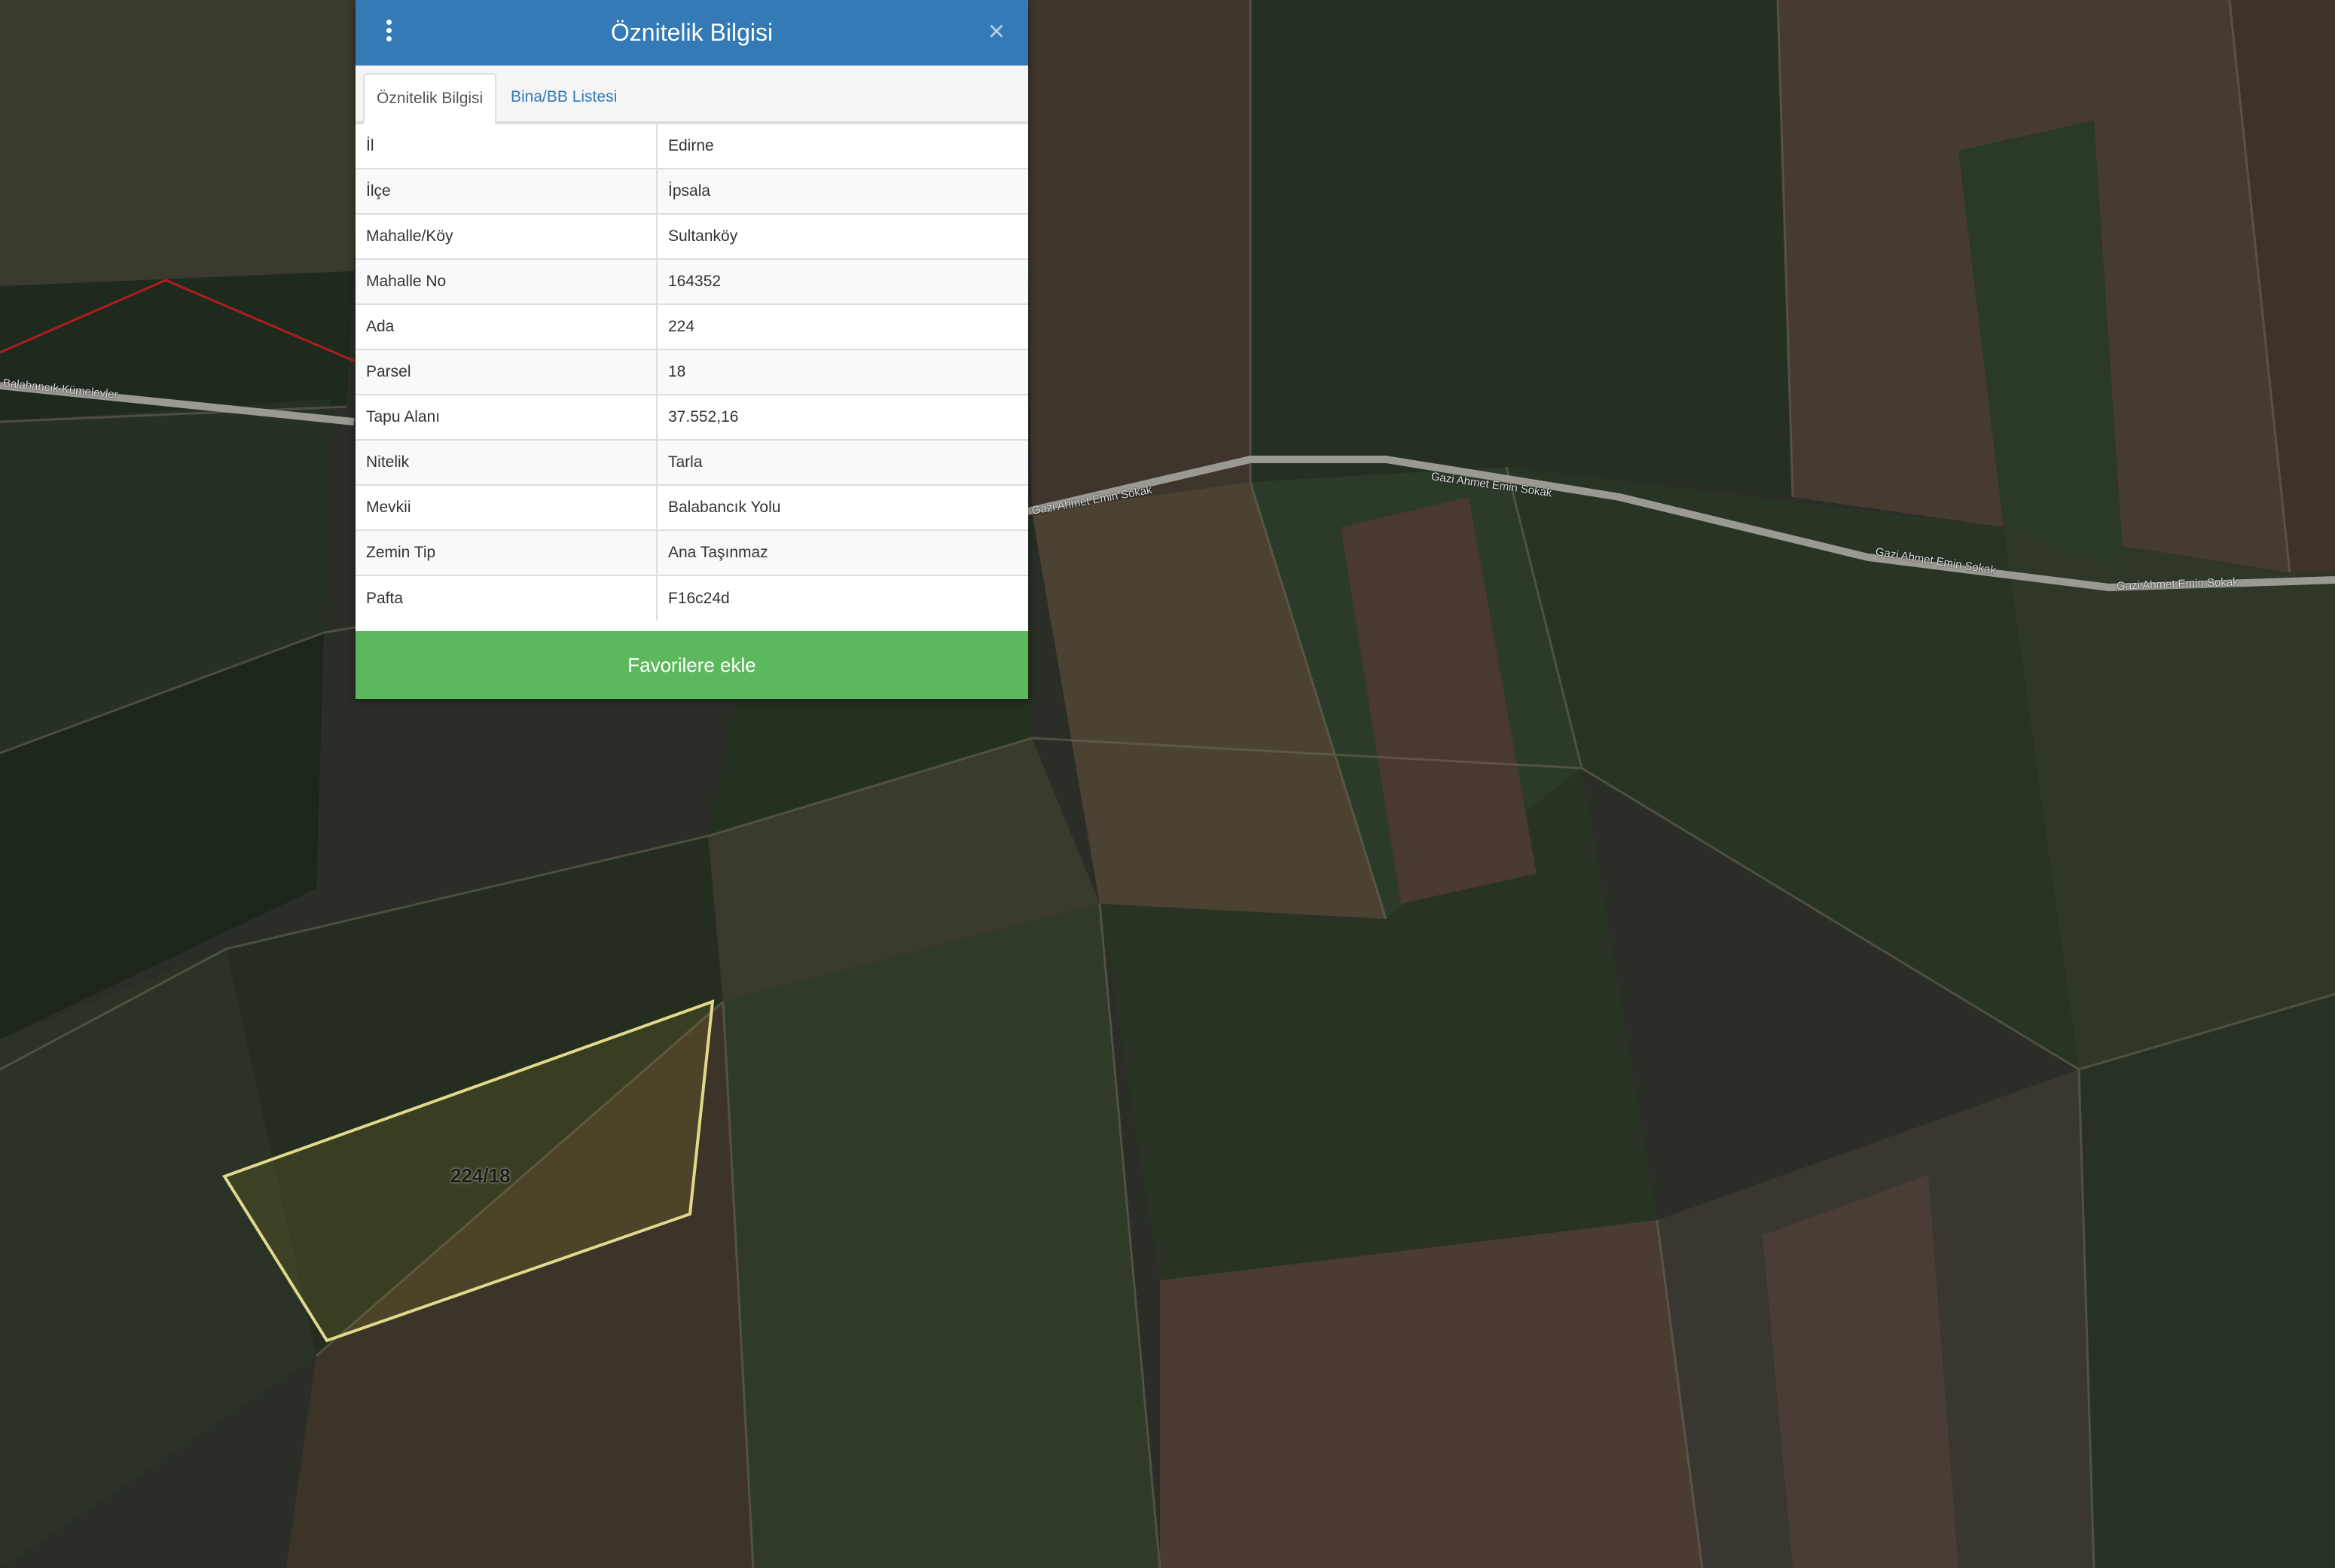 The width and height of the screenshot is (2335, 1568). What do you see at coordinates (430, 98) in the screenshot?
I see `tab-attribute-info: Öznitelik Bilgisi` at bounding box center [430, 98].